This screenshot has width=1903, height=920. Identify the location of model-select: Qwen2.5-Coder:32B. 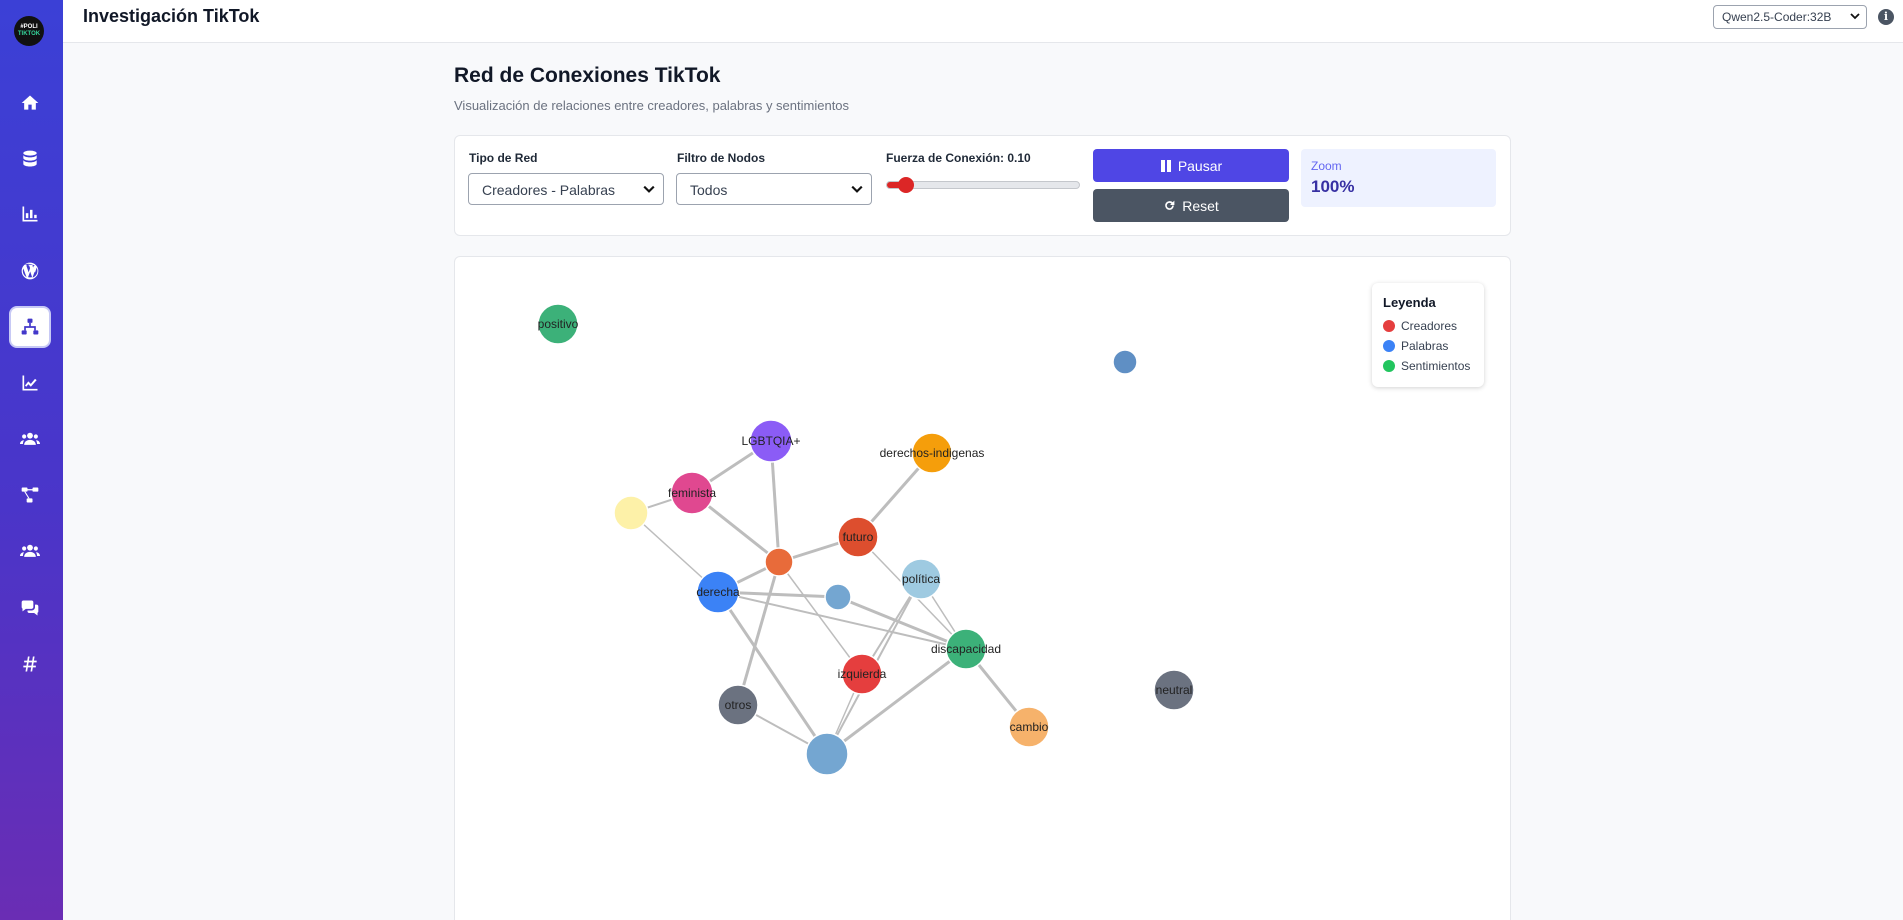
(1790, 17).